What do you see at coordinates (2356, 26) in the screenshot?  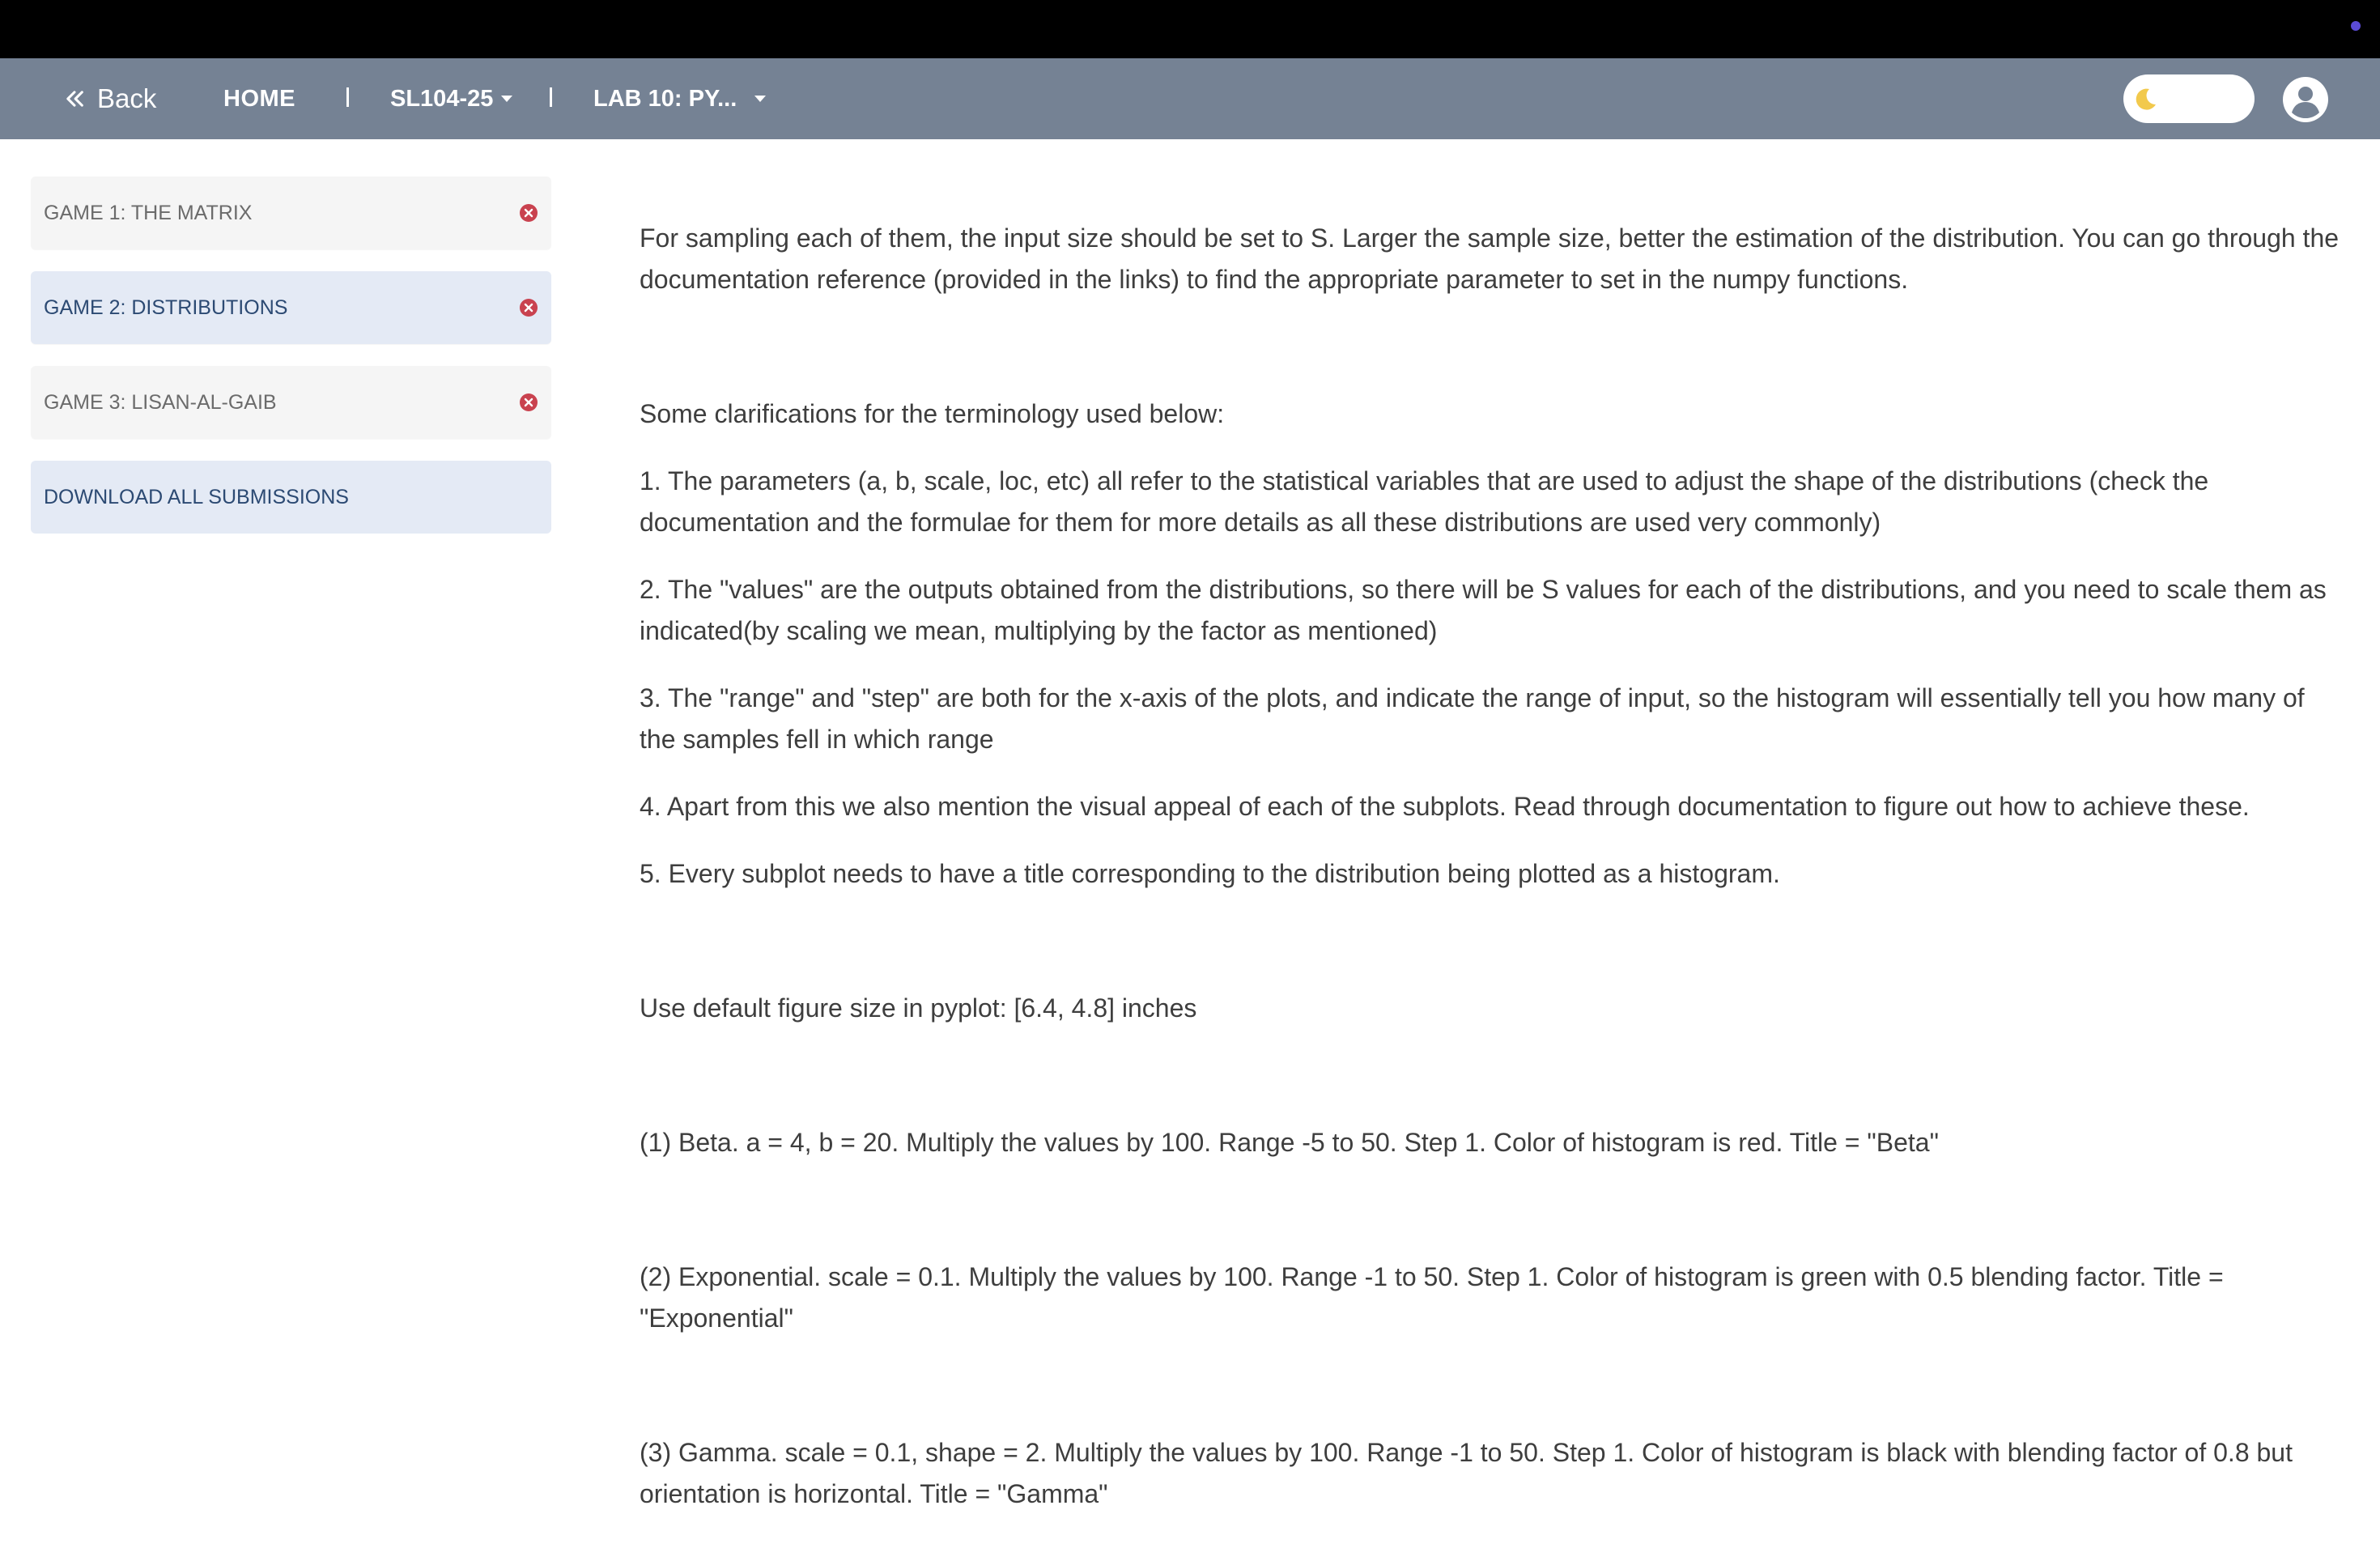 I see `status-dot-icon` at bounding box center [2356, 26].